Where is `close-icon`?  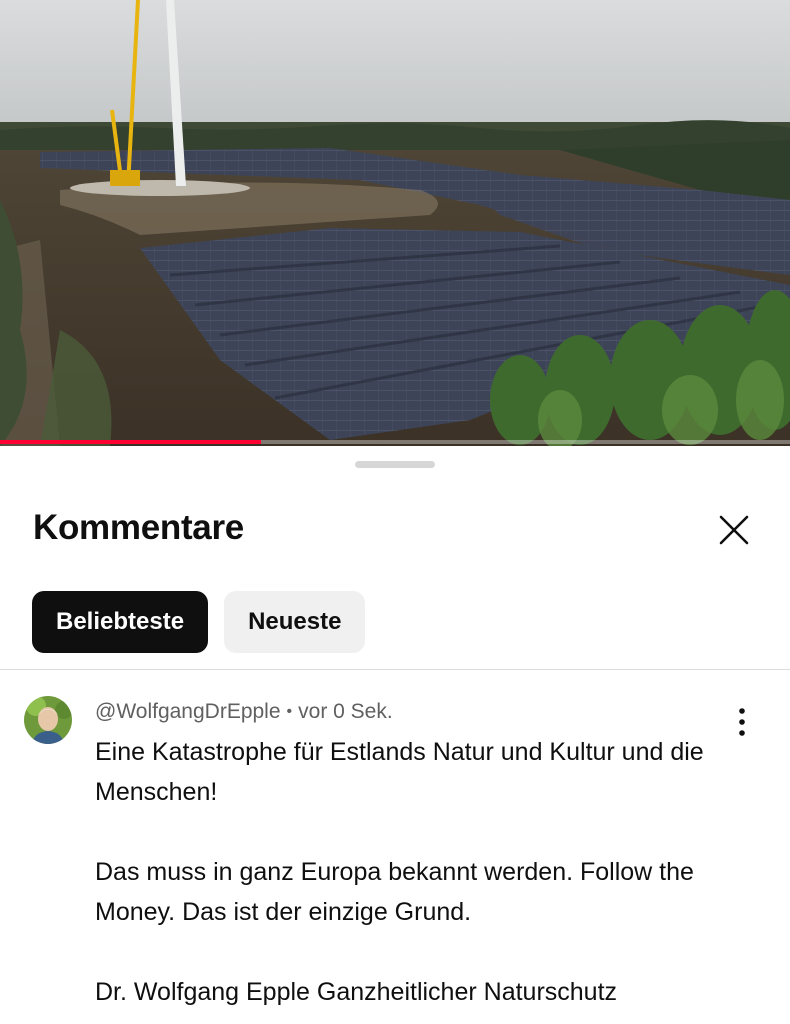 close-icon is located at coordinates (734, 530).